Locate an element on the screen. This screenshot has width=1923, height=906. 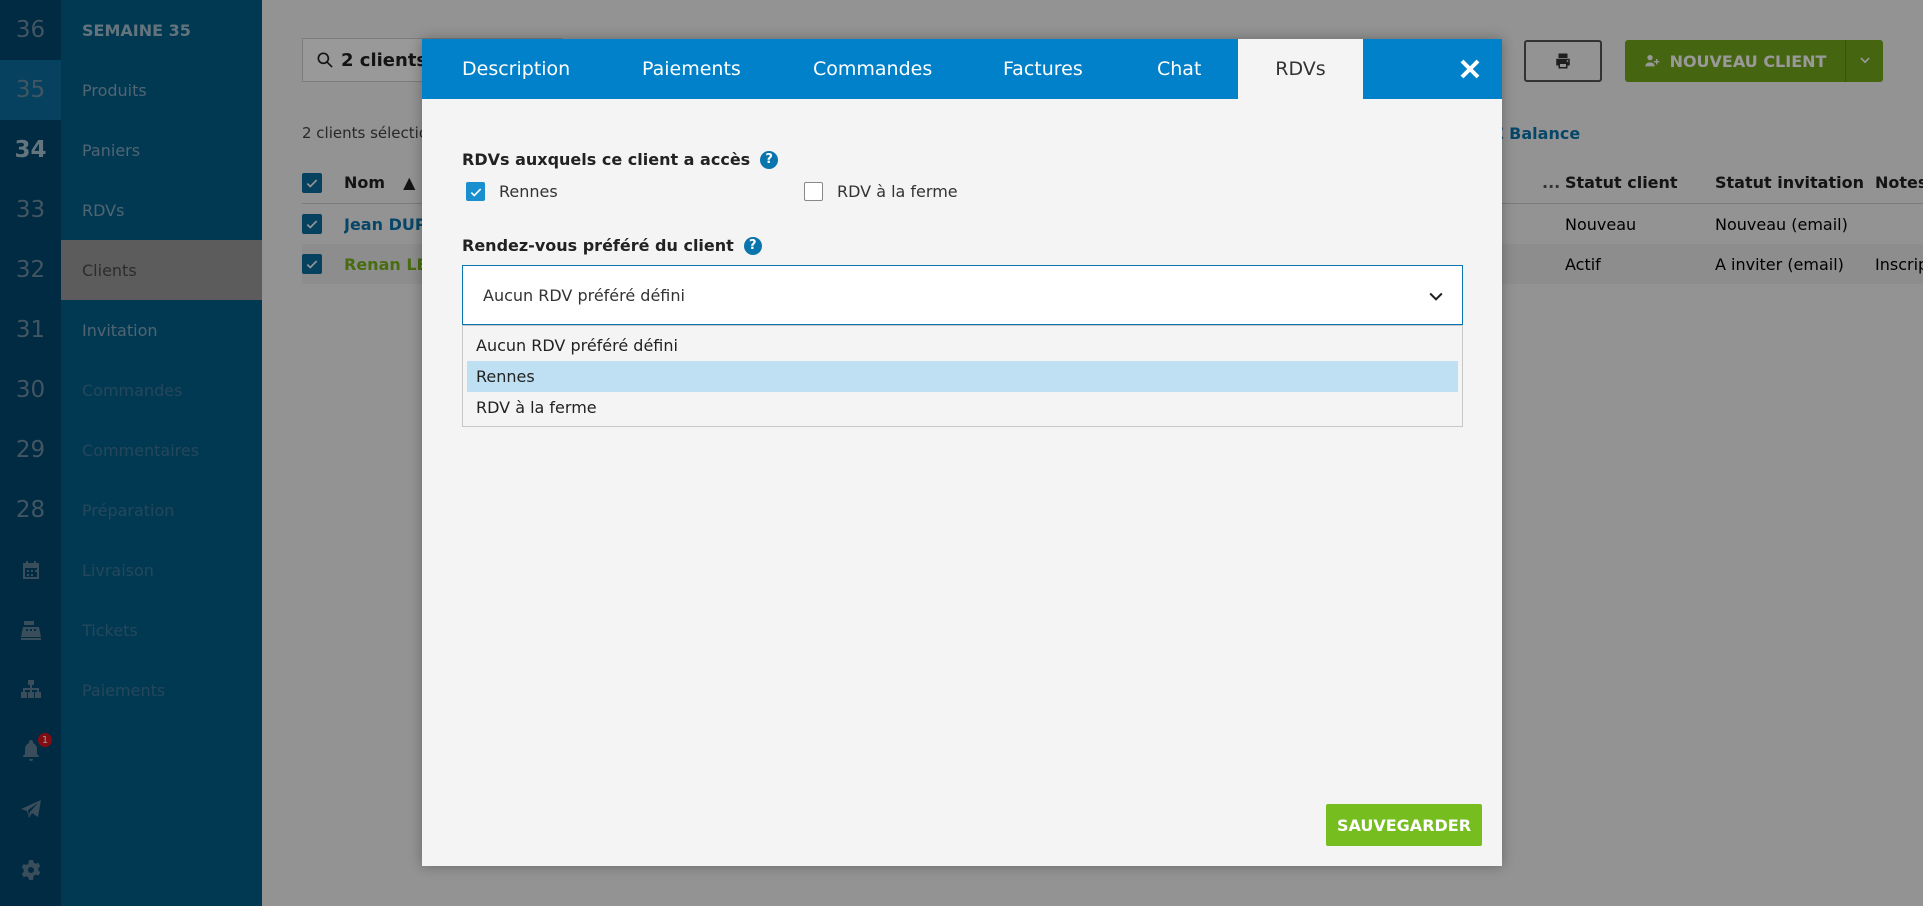
close-button is located at coordinates (1470, 69).